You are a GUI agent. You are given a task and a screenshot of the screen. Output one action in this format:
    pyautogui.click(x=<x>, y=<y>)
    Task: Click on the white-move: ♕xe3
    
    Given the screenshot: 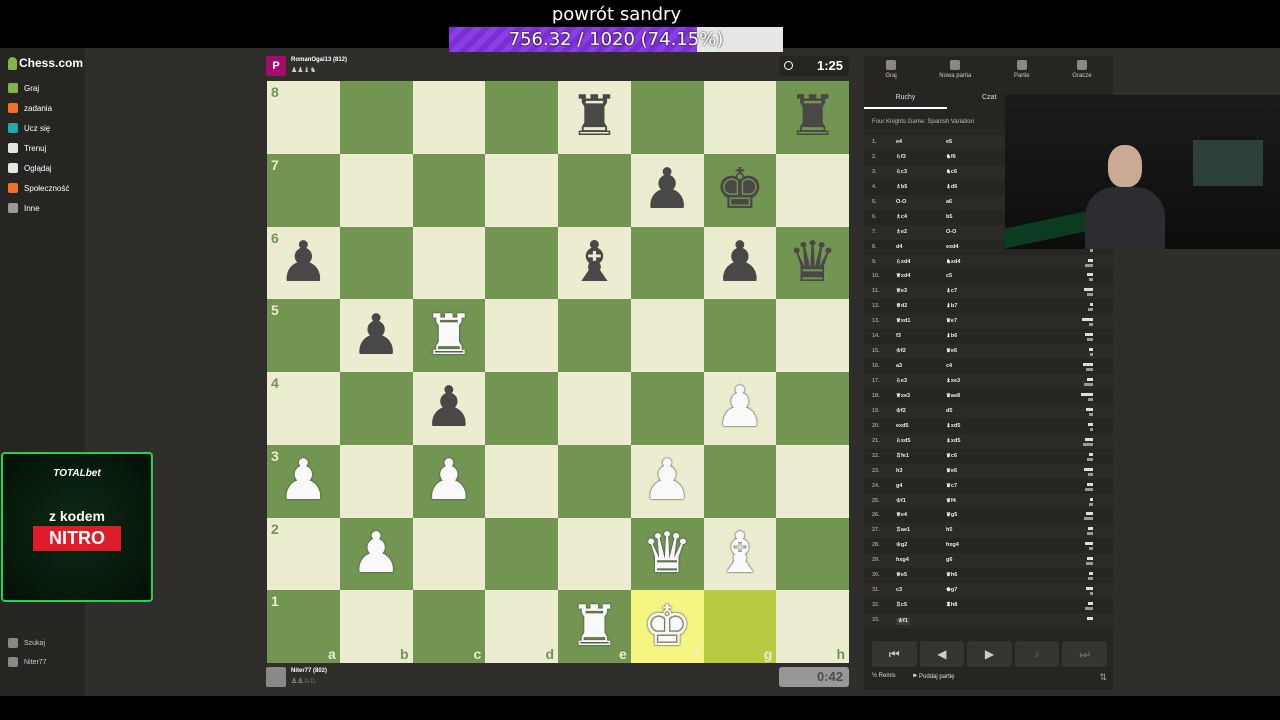 What is the action you would take?
    pyautogui.click(x=903, y=396)
    